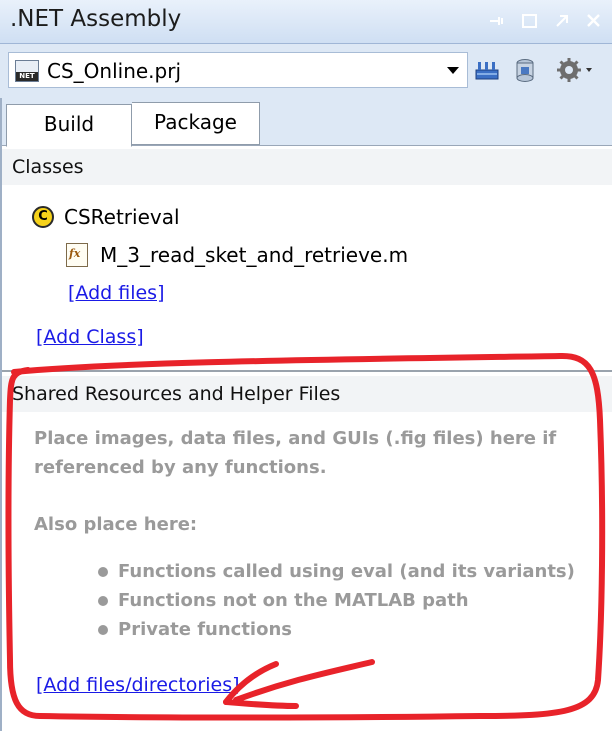  What do you see at coordinates (307, 371) in the screenshot?
I see `section-divider` at bounding box center [307, 371].